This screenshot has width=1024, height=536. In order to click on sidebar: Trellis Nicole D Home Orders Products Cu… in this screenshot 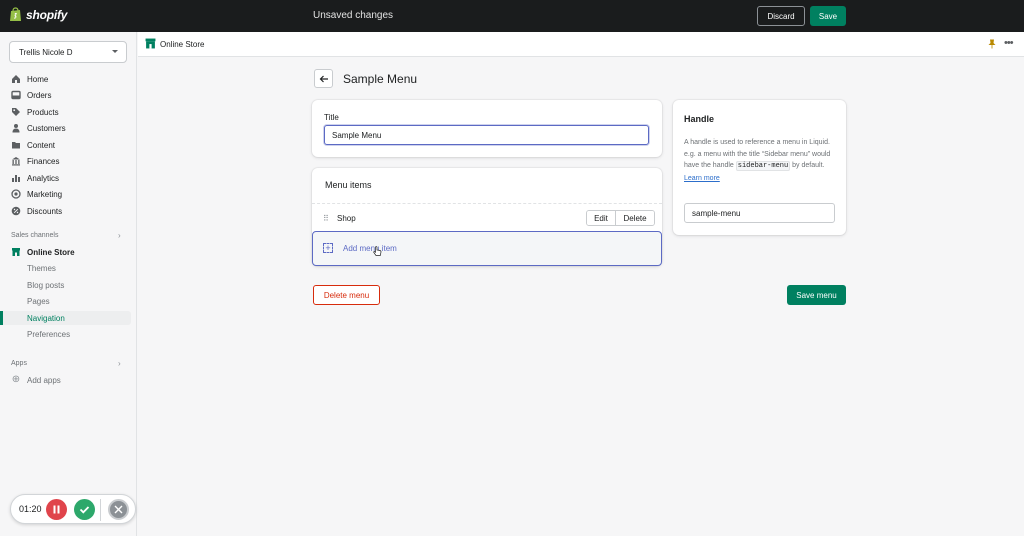, I will do `click(68, 284)`.